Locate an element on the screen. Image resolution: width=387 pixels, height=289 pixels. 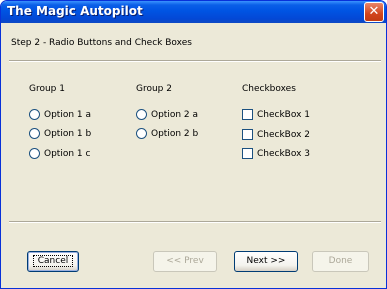
radio-option-2a: Option 2 a is located at coordinates (167, 114).